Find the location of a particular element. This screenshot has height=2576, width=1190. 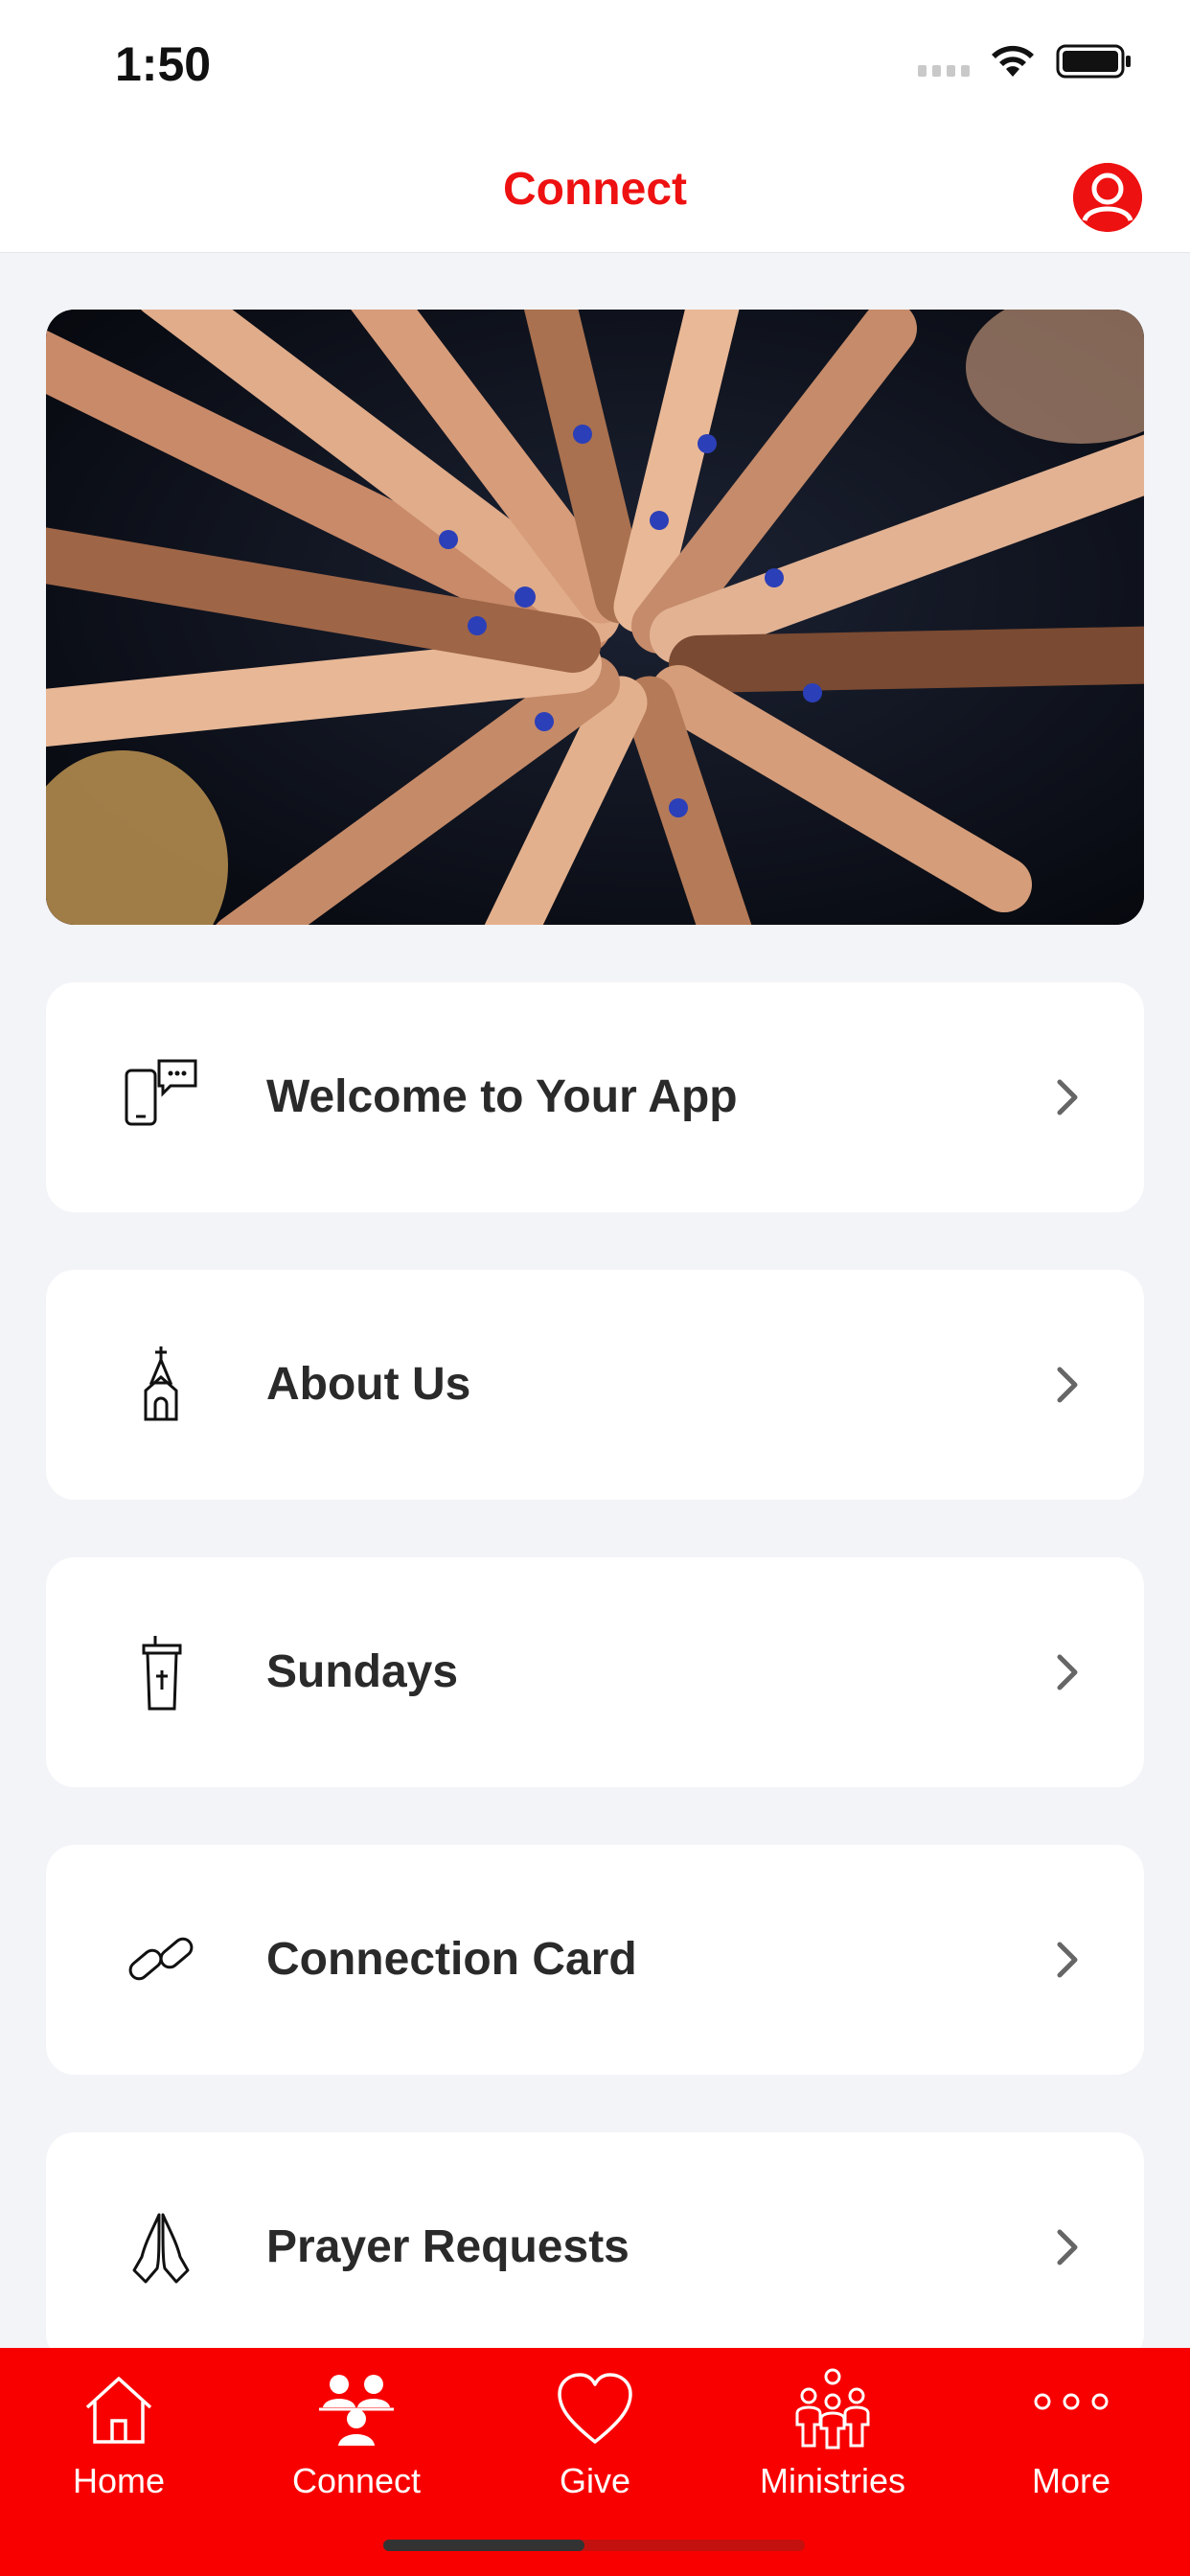

church-icon is located at coordinates (161, 1383).